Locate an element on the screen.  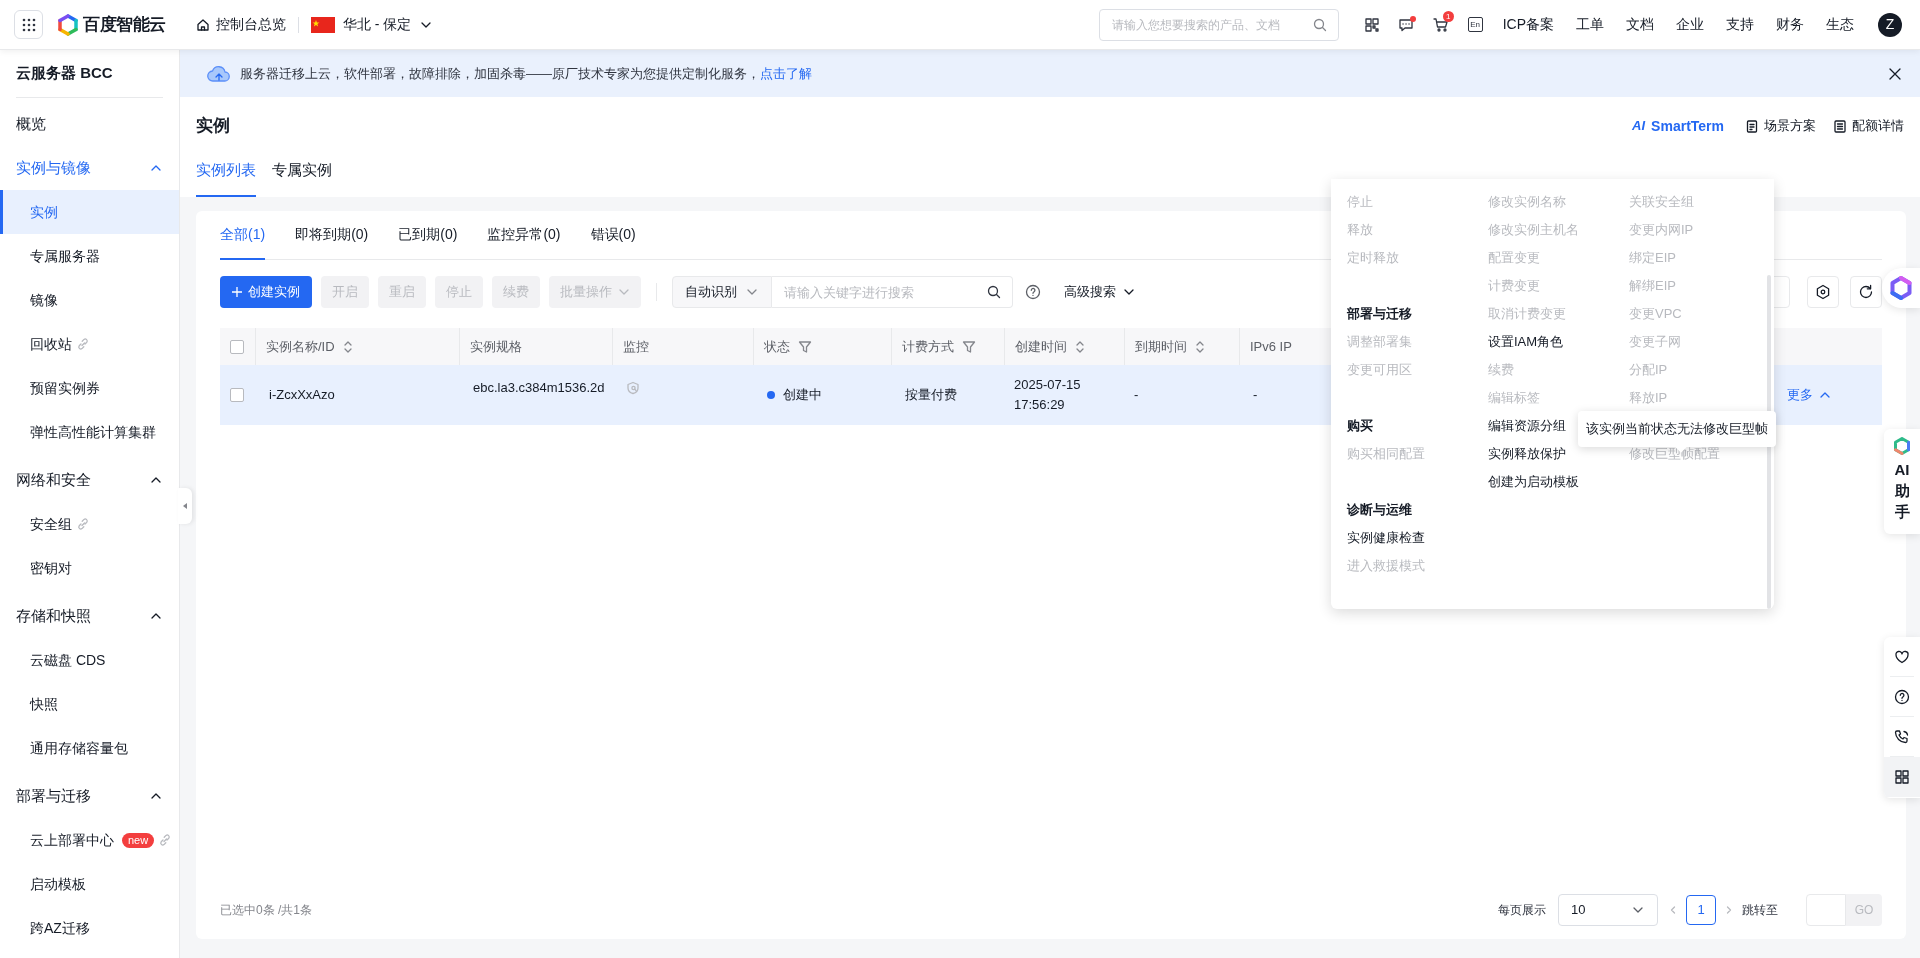
settings-icon is located at coordinates (1823, 292).